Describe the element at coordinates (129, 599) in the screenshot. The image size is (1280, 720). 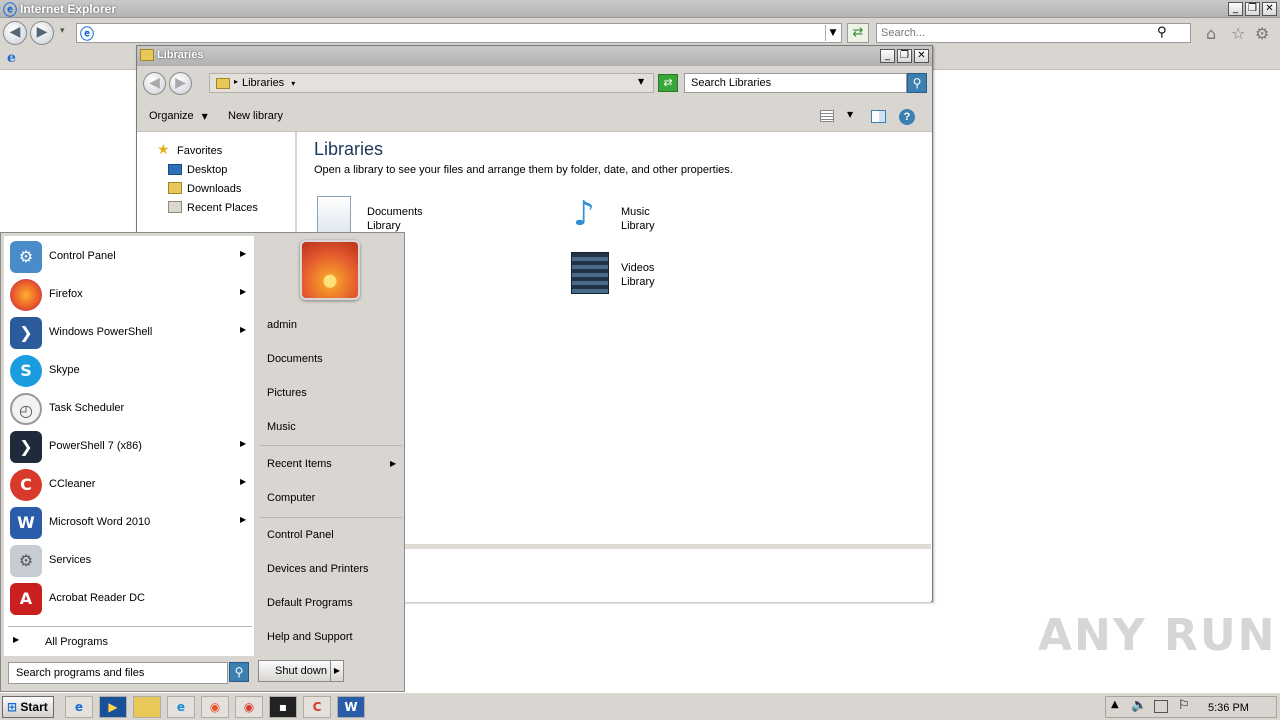
I see `program-acrobat-reader: A Acrobat Reader DC` at that location.